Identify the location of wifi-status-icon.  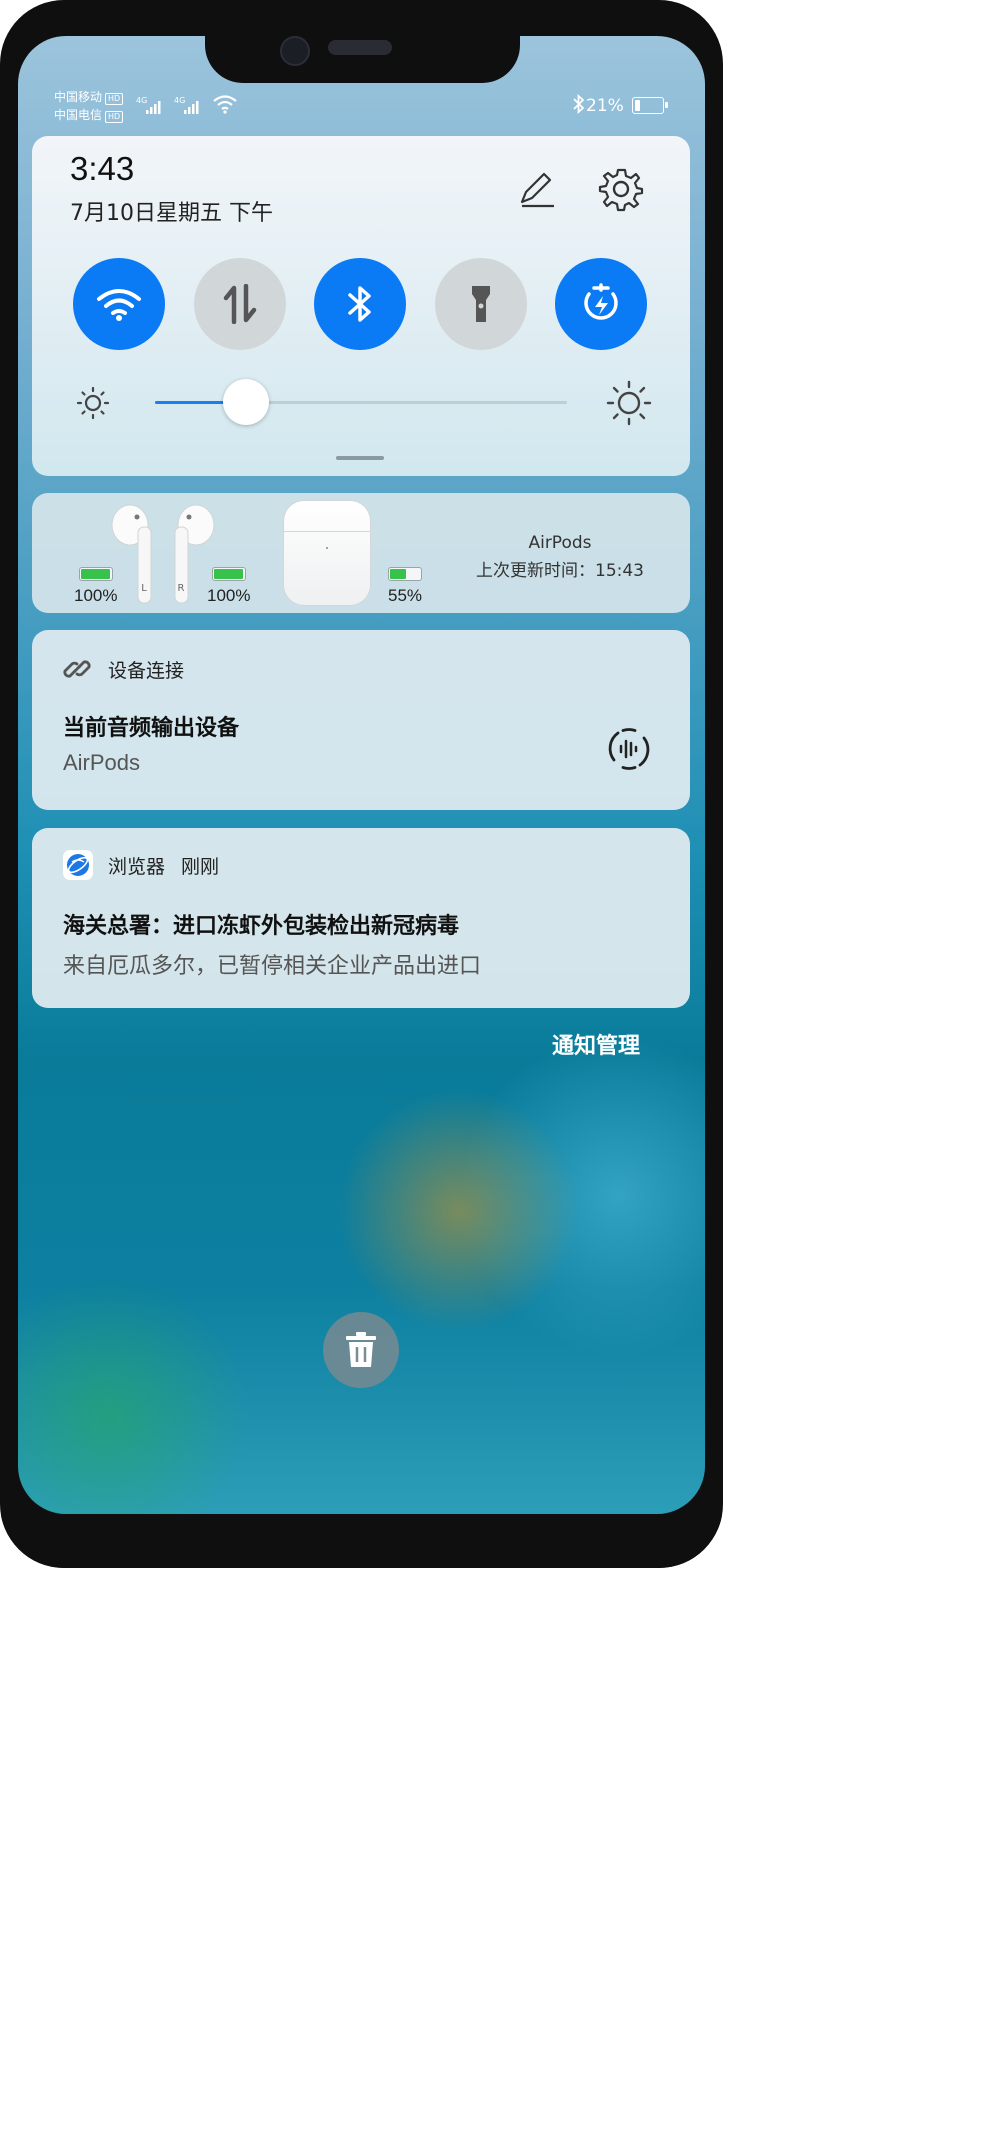
(225, 106).